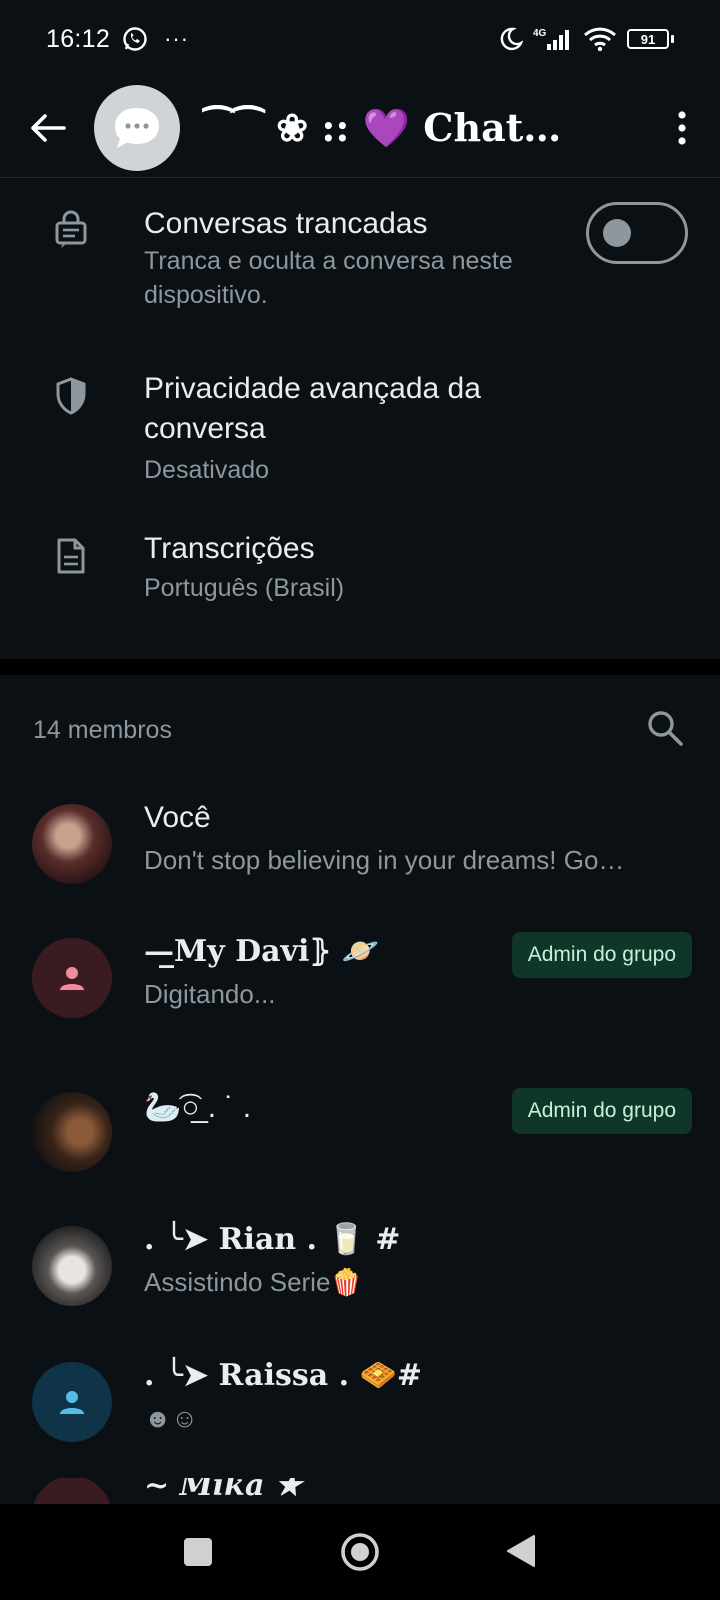 The image size is (720, 1600). What do you see at coordinates (272, 1239) in the screenshot?
I see `member-name: . ╰➤ Rian . 🥛 #` at bounding box center [272, 1239].